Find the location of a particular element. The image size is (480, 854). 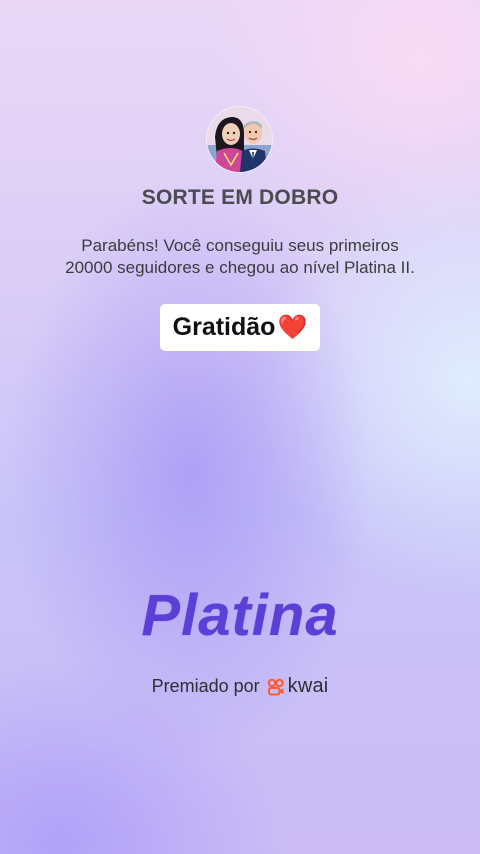

powered-by-label: Premiado por is located at coordinates (205, 686).